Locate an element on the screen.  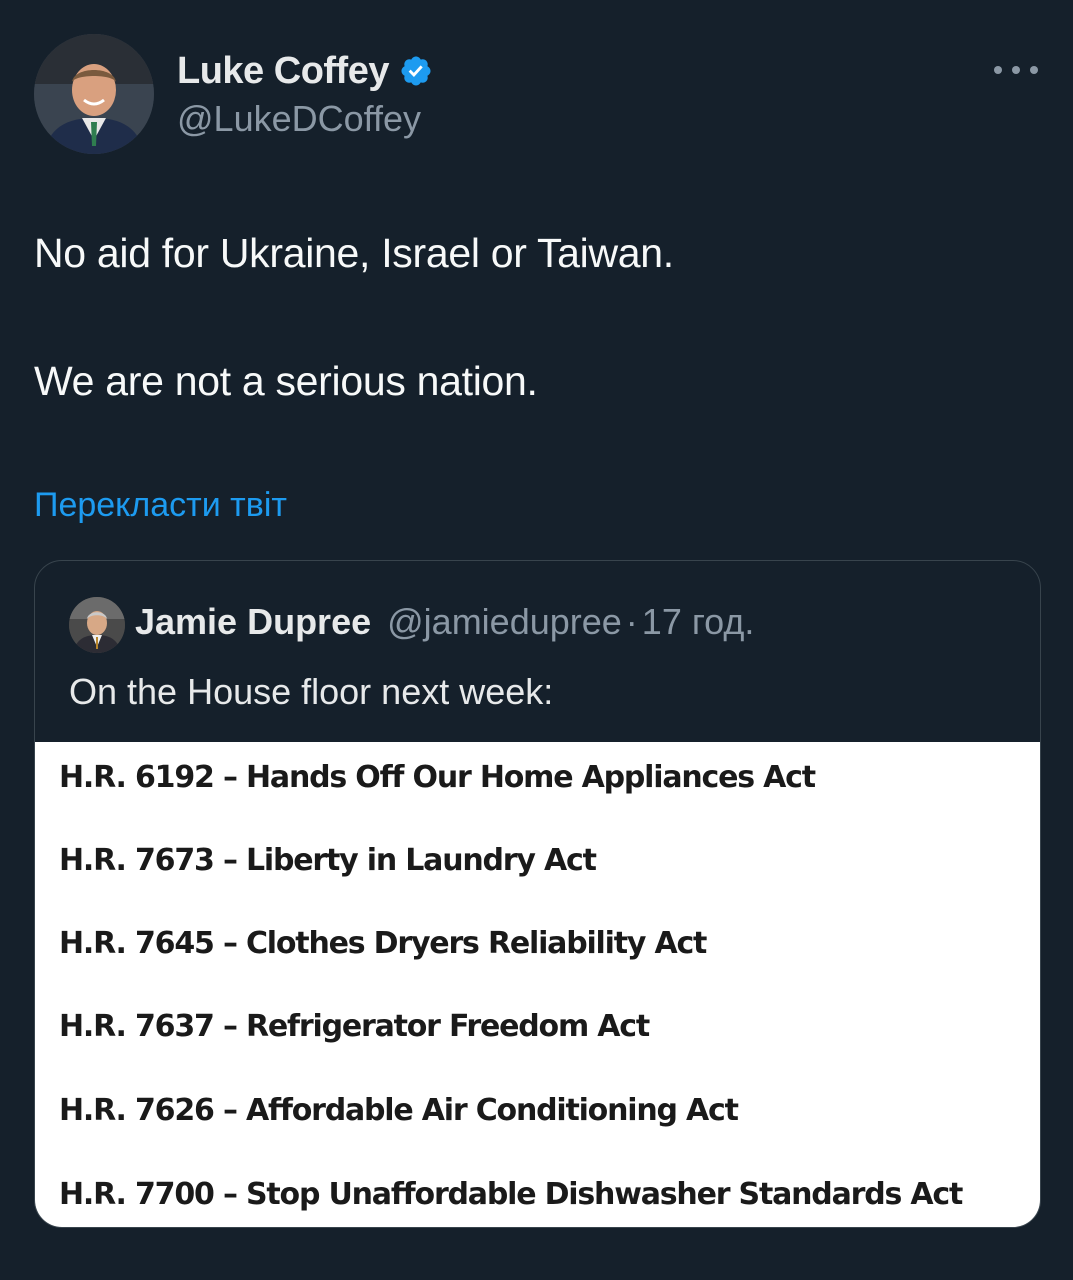
quoted-author-avatar-image is located at coordinates (97, 625).